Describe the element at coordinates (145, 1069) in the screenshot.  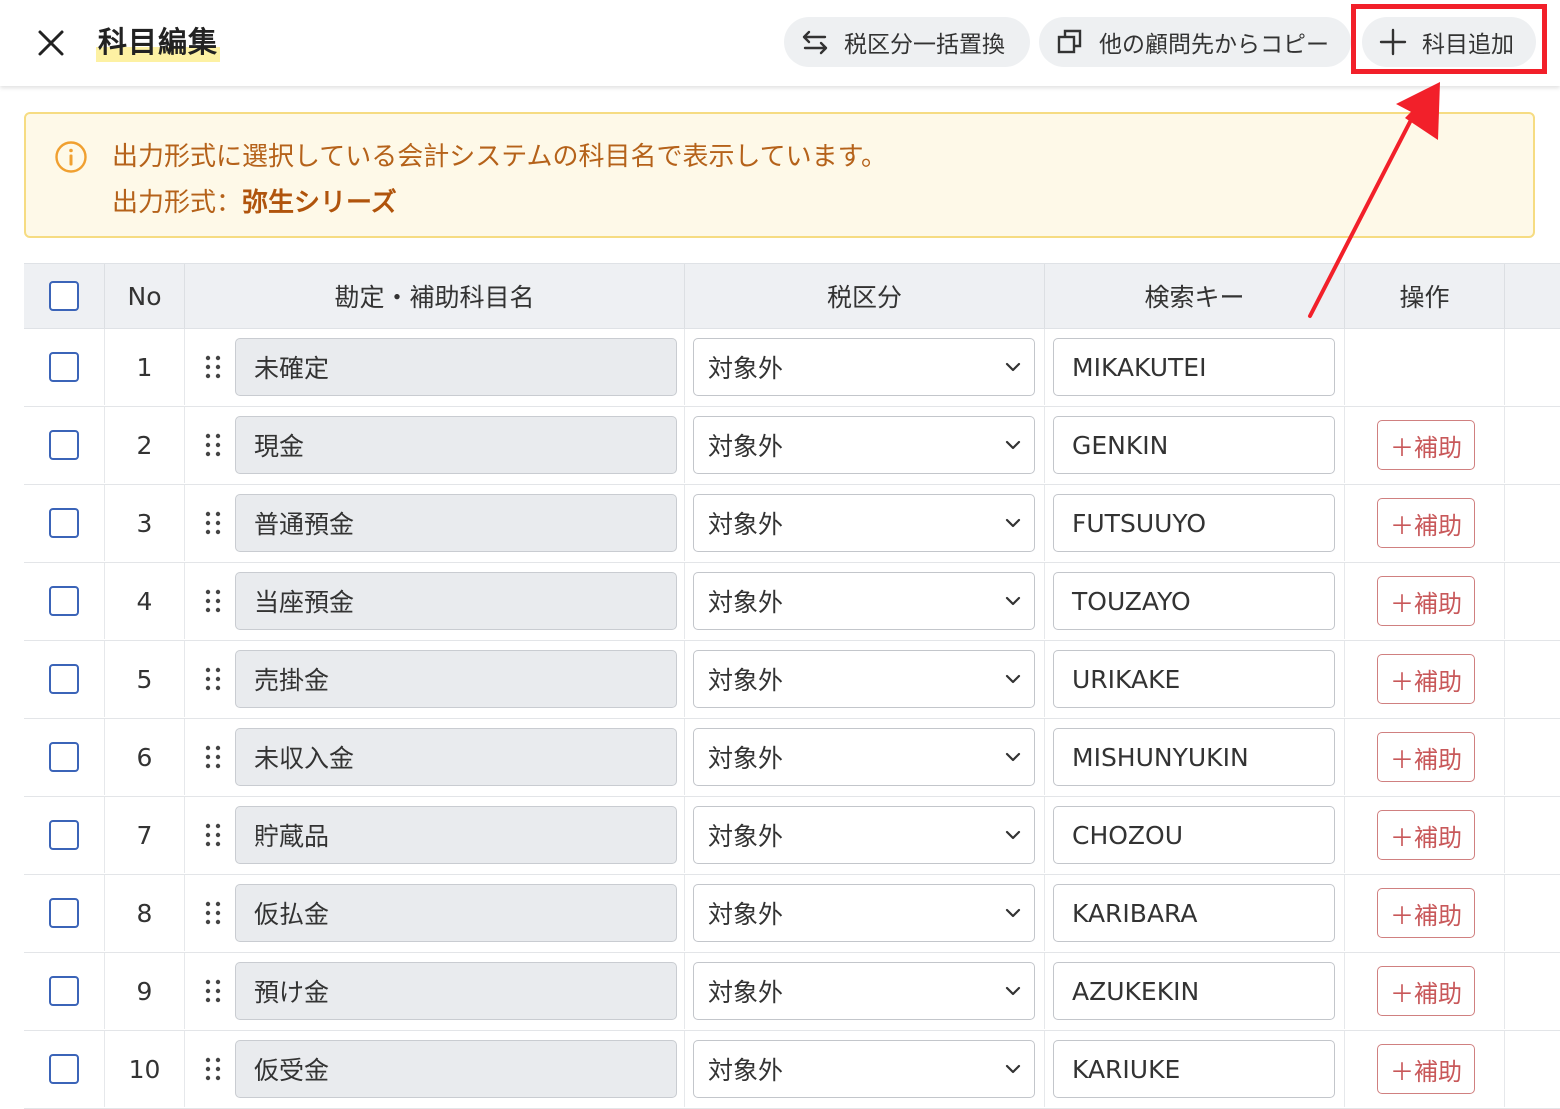
I see `row-number: 10` at that location.